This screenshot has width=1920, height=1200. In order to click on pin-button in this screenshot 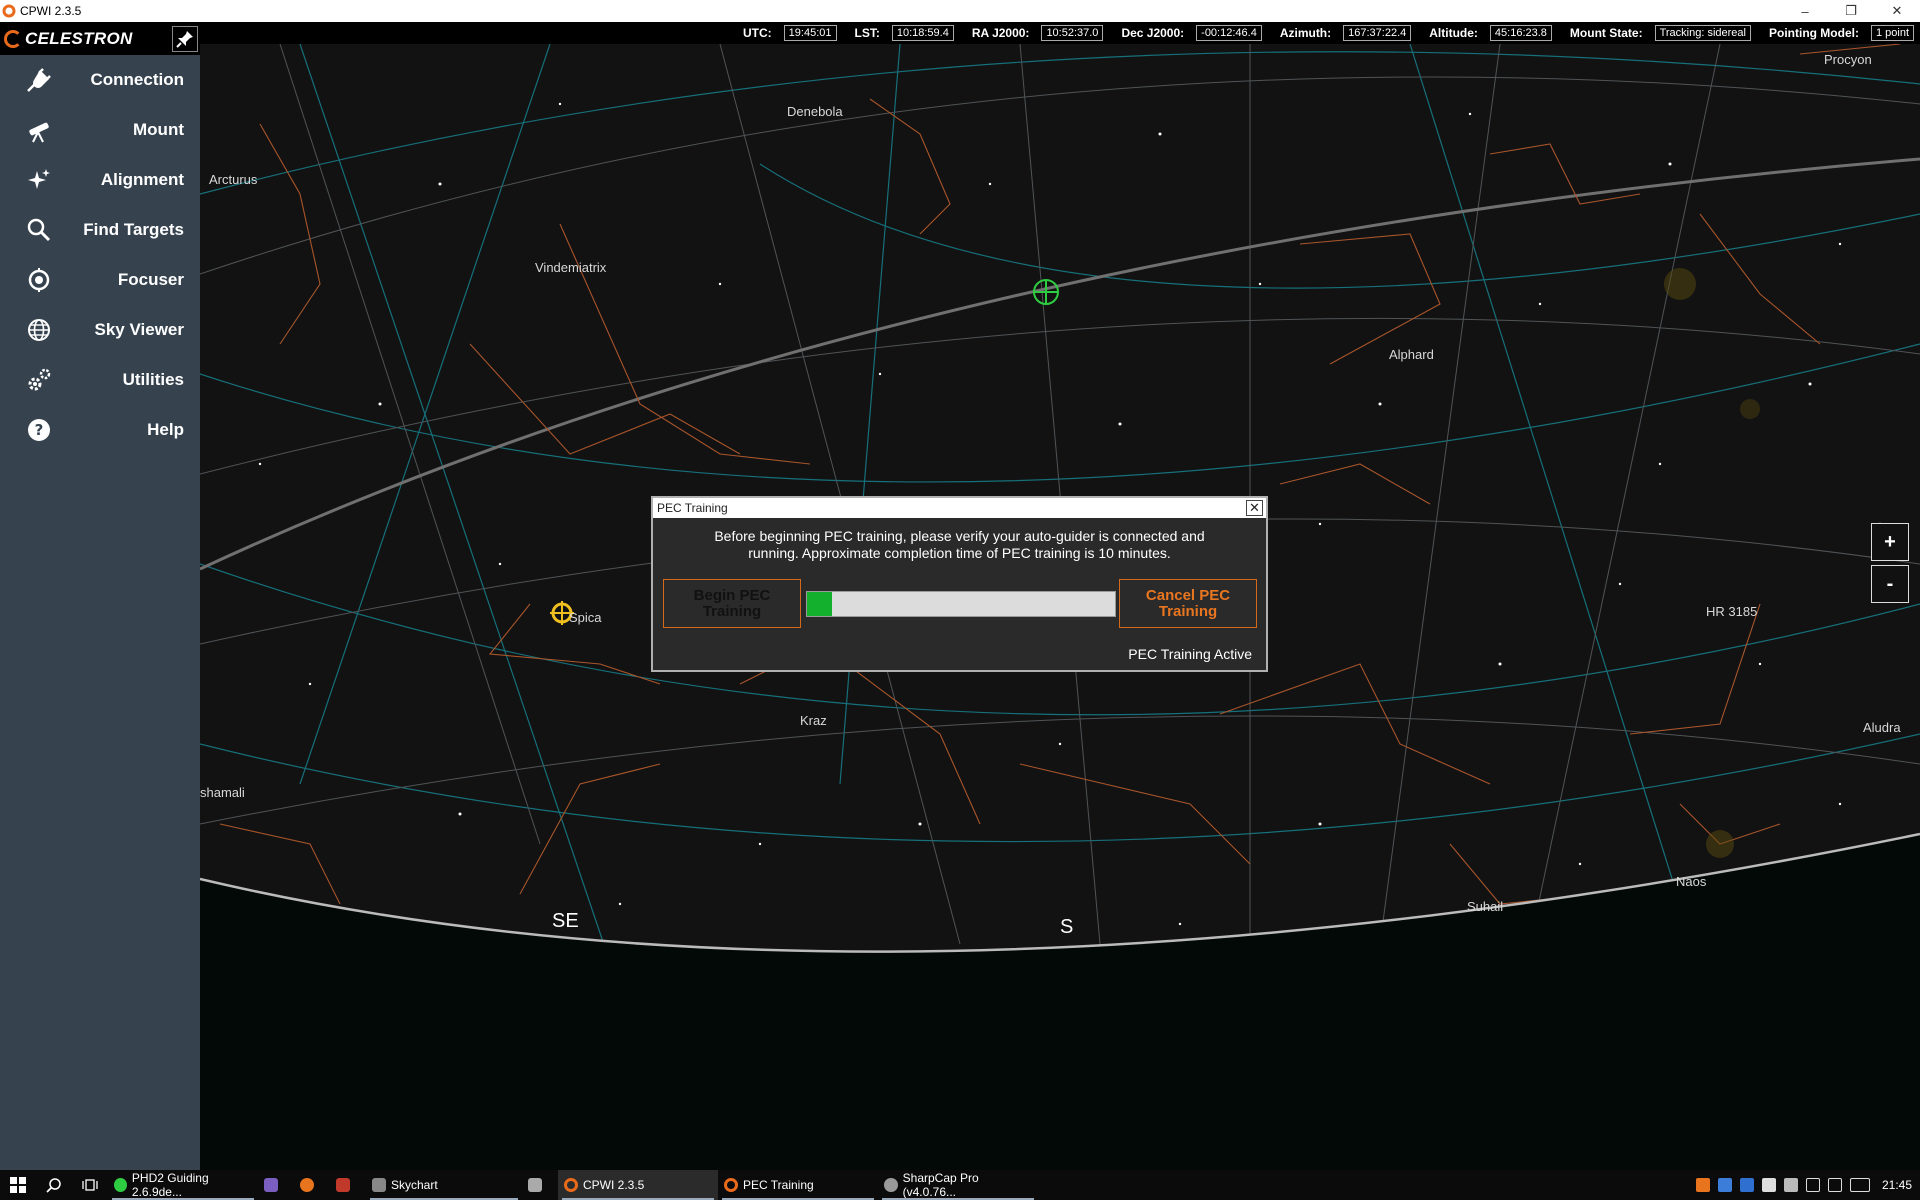, I will do `click(185, 38)`.